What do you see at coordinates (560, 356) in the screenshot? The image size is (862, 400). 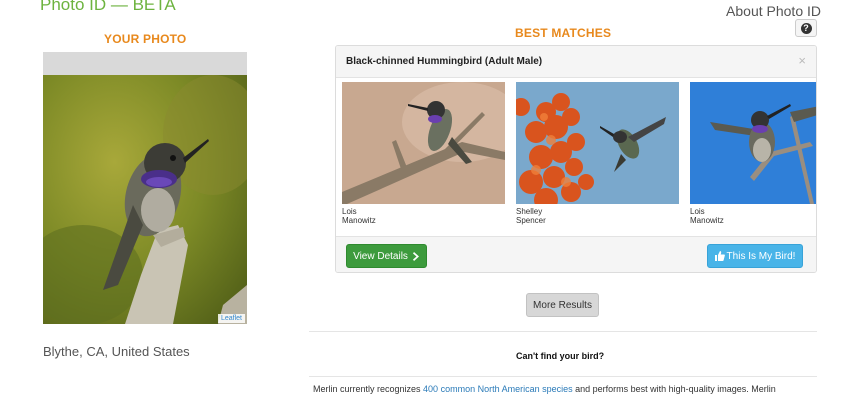 I see `cant-find-heading: Can't find your bird?` at bounding box center [560, 356].